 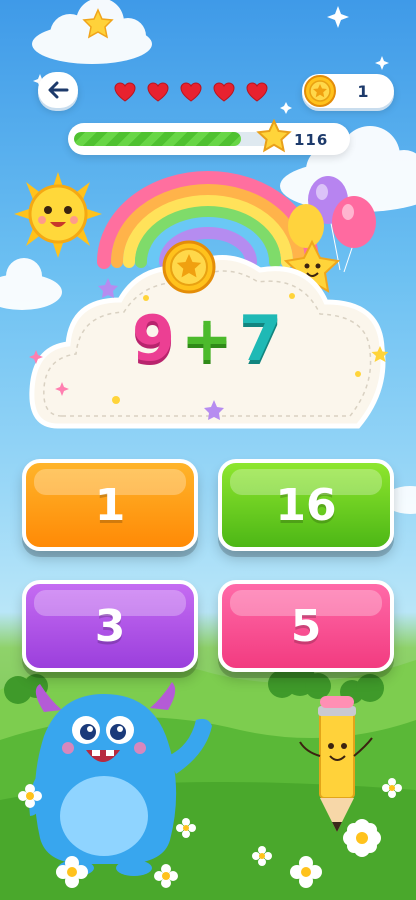 I want to click on answer-label: 3, so click(x=110, y=626).